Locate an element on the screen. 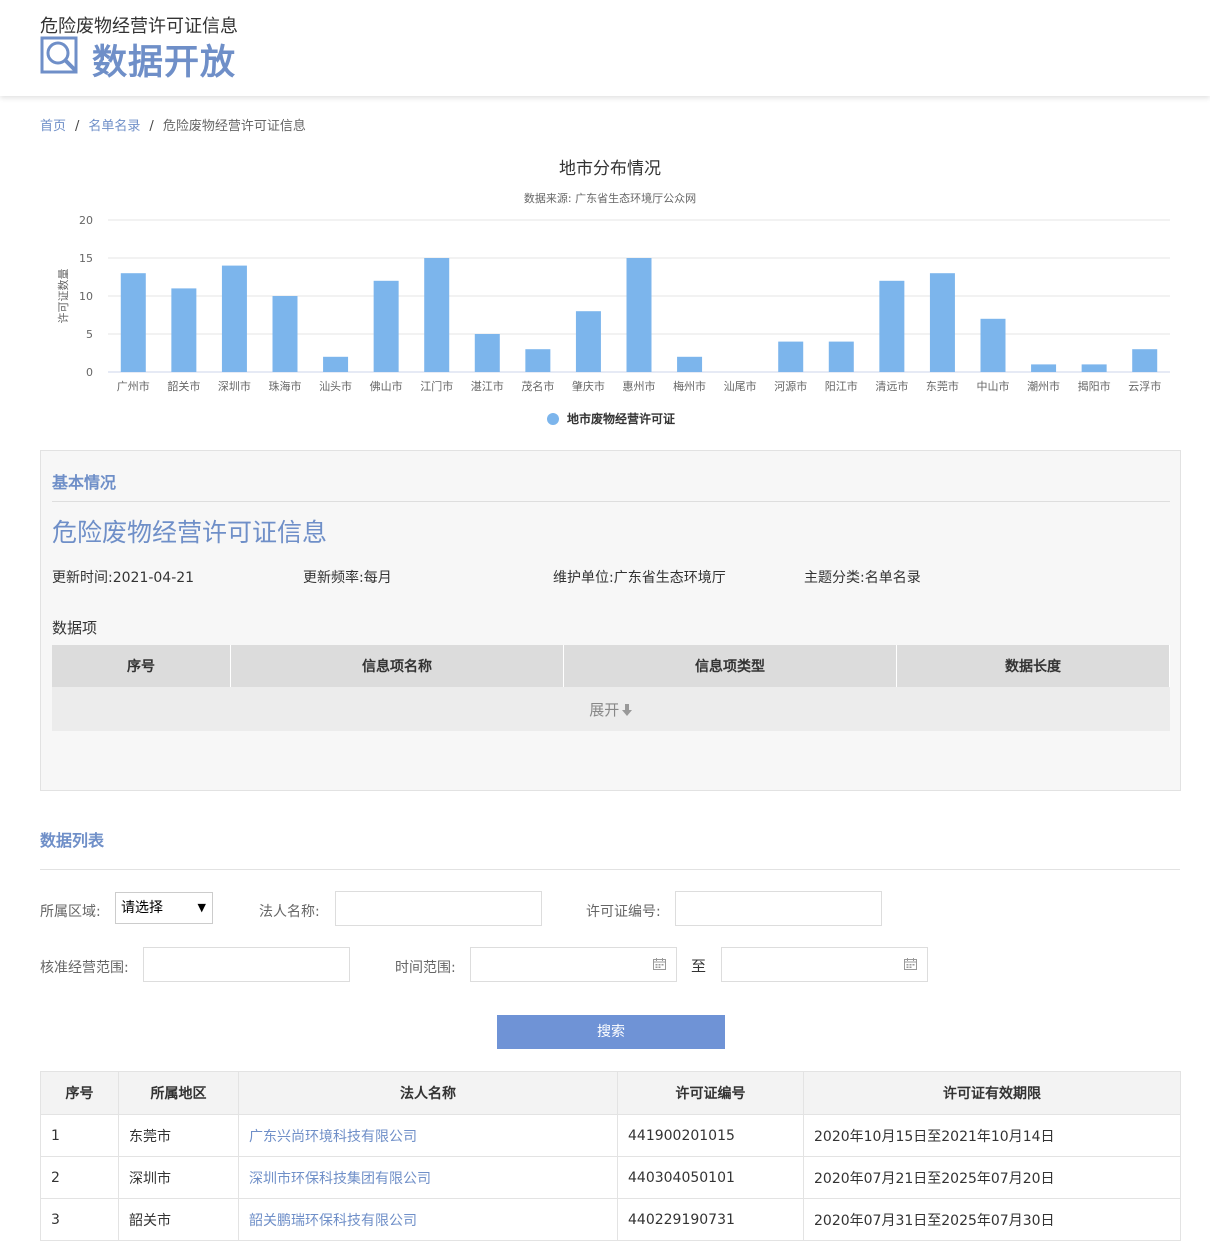 The height and width of the screenshot is (1241, 1210). row-validity: 2020年10月15日至2021年10月14日 is located at coordinates (992, 1135).